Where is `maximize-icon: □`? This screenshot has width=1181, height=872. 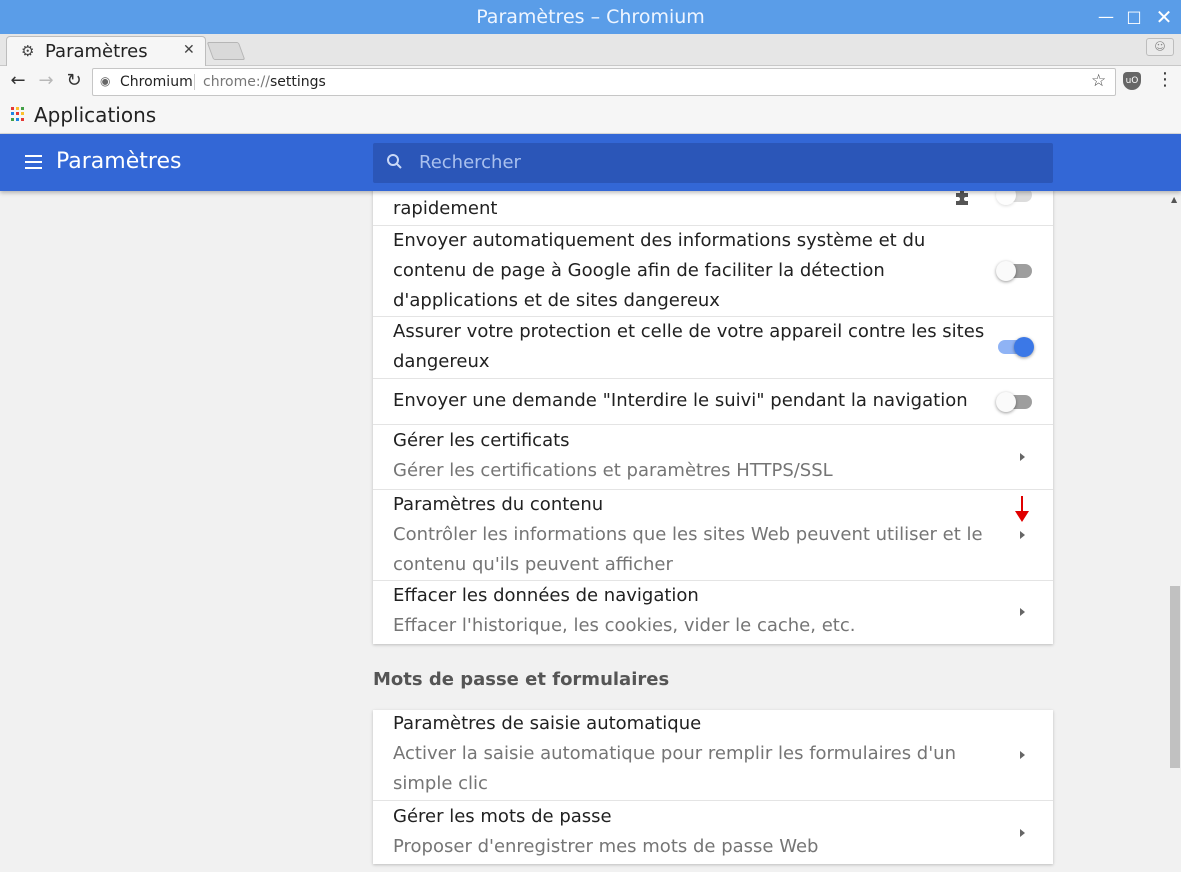
maximize-icon: □ is located at coordinates (1134, 17).